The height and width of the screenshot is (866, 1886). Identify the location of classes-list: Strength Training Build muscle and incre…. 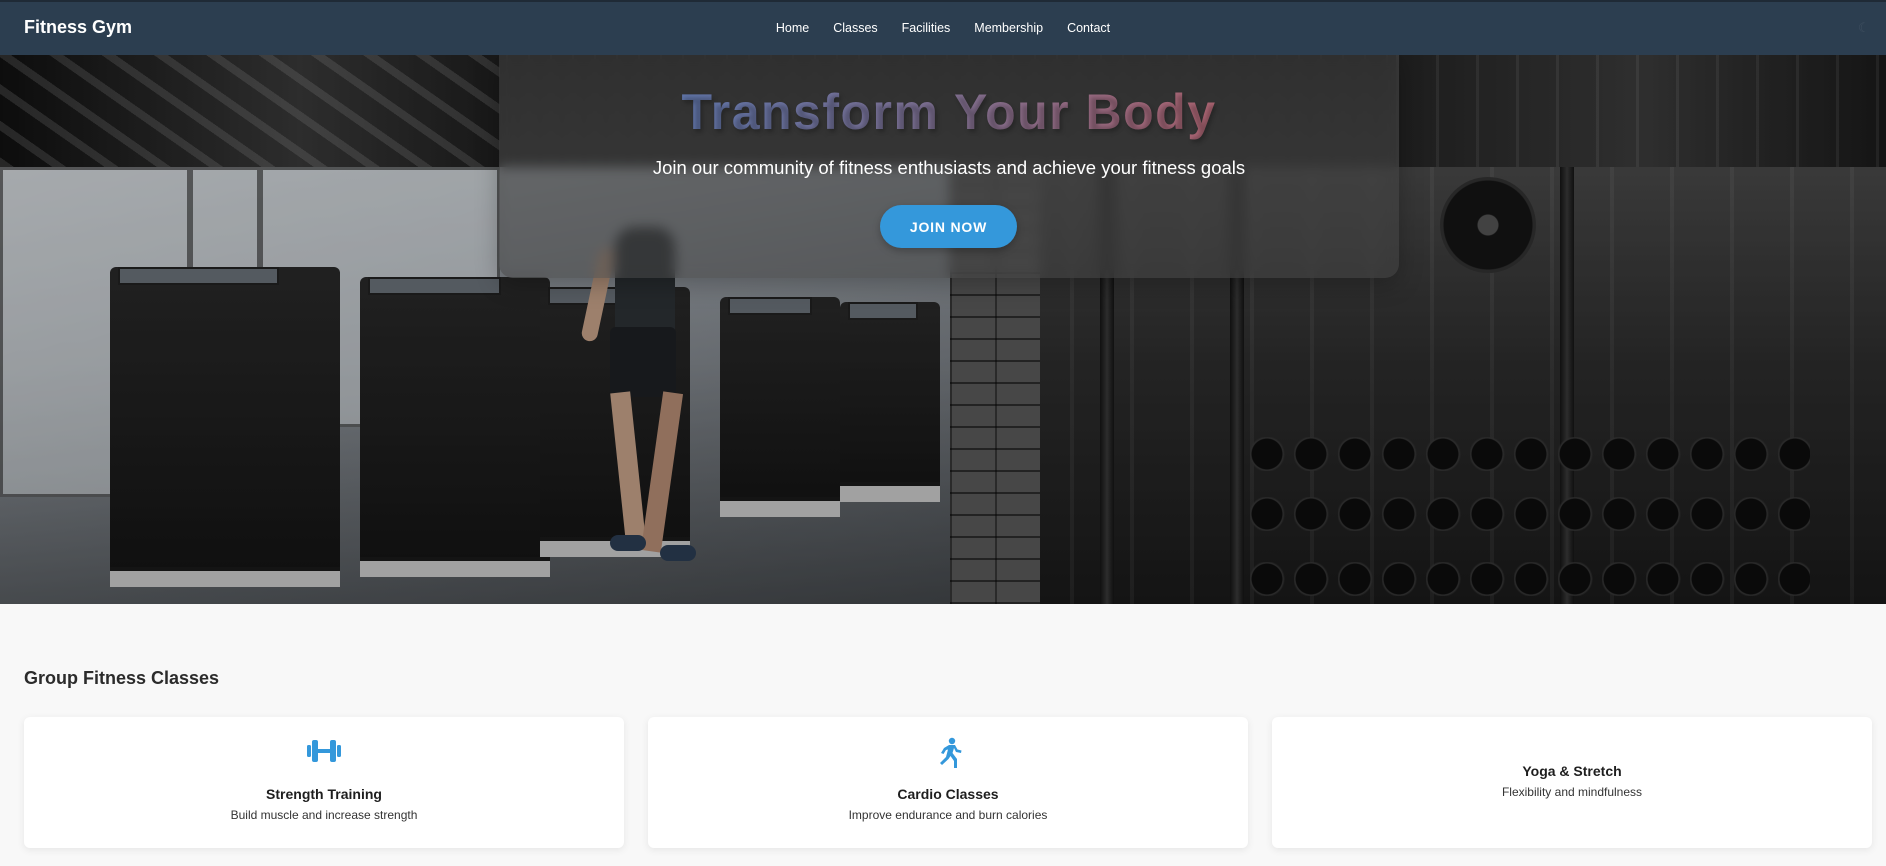
(948, 782).